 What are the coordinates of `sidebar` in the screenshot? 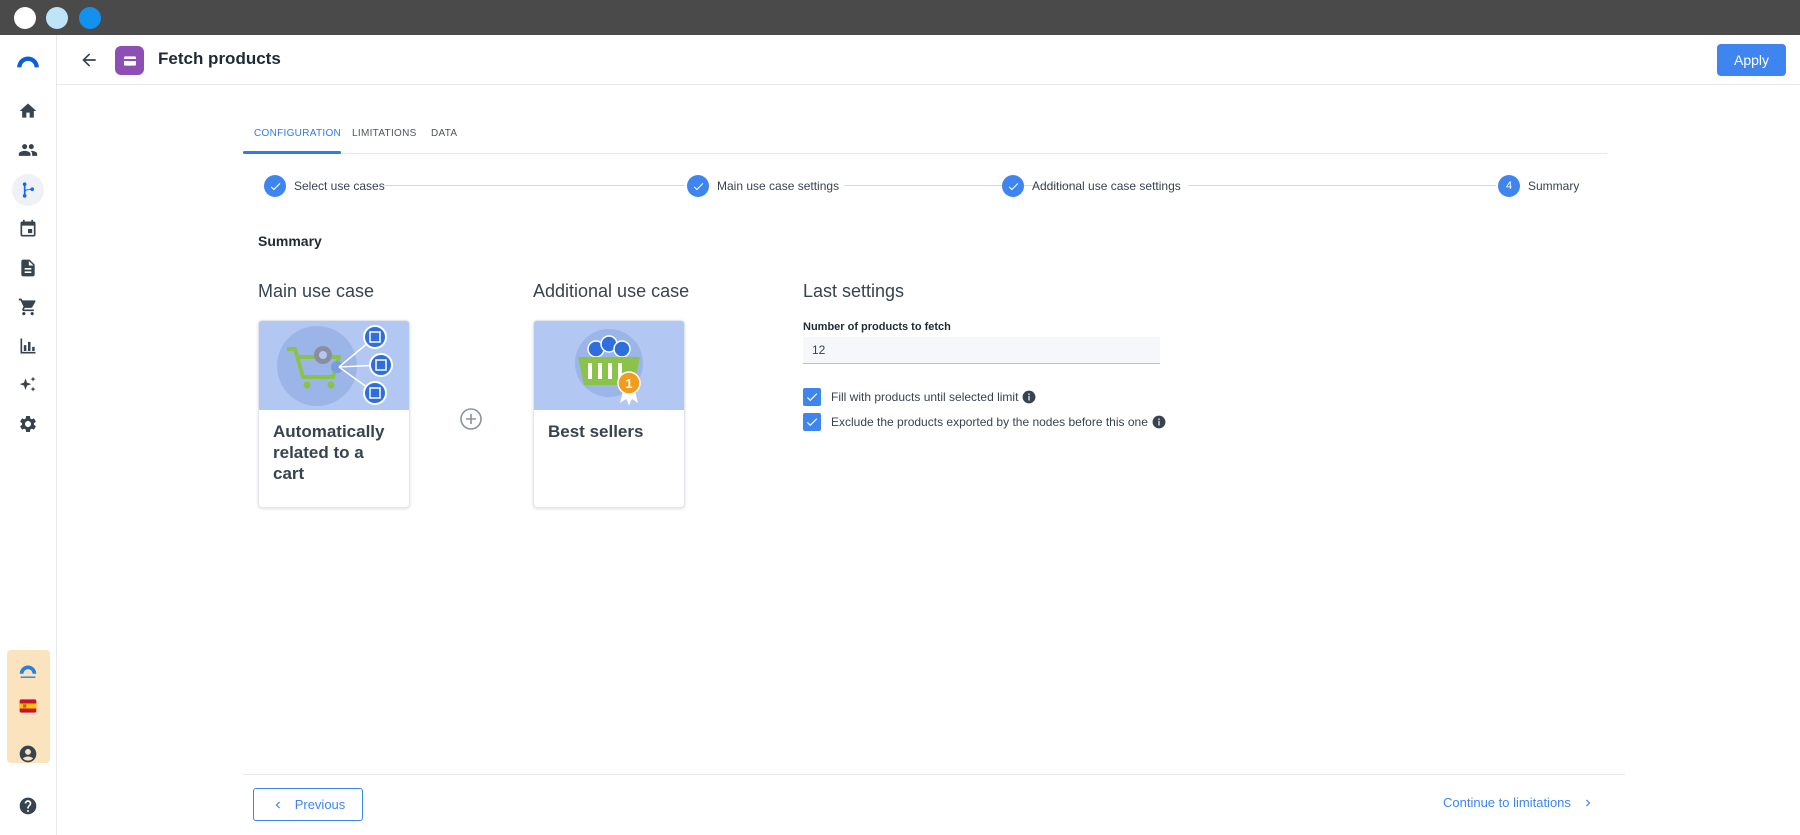 It's located at (28, 435).